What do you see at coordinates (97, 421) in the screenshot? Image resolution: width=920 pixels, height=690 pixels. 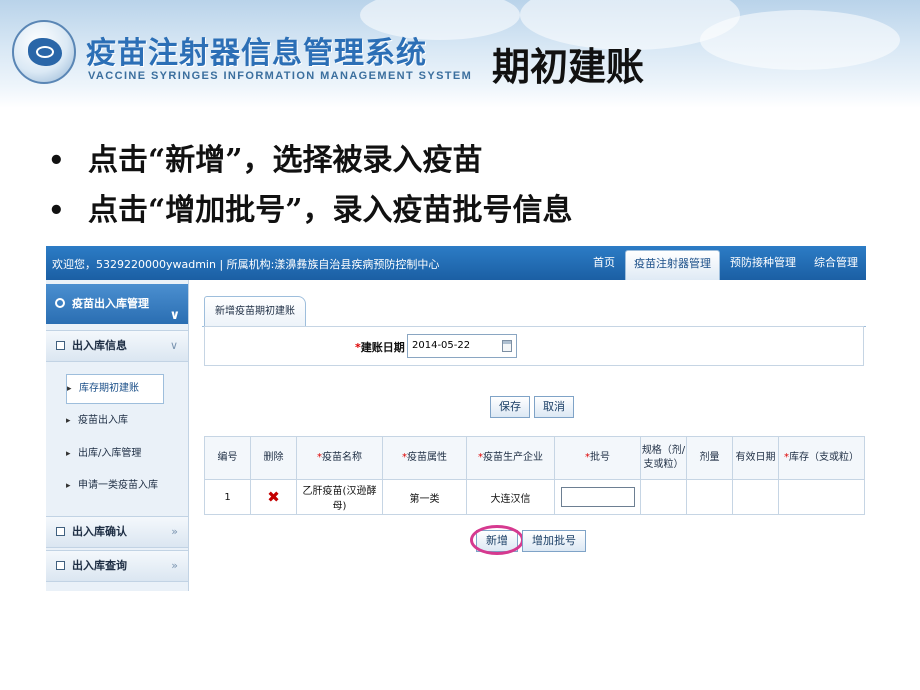 I see `sidebar-item-vaccine-inout: 疫苗出入库` at bounding box center [97, 421].